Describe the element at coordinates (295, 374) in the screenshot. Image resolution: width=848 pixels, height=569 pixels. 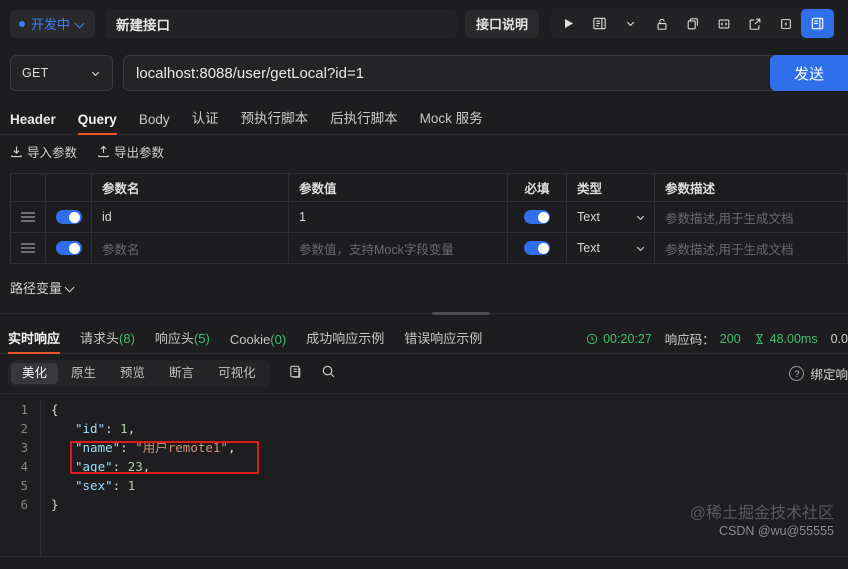
I see `copy-icon` at that location.